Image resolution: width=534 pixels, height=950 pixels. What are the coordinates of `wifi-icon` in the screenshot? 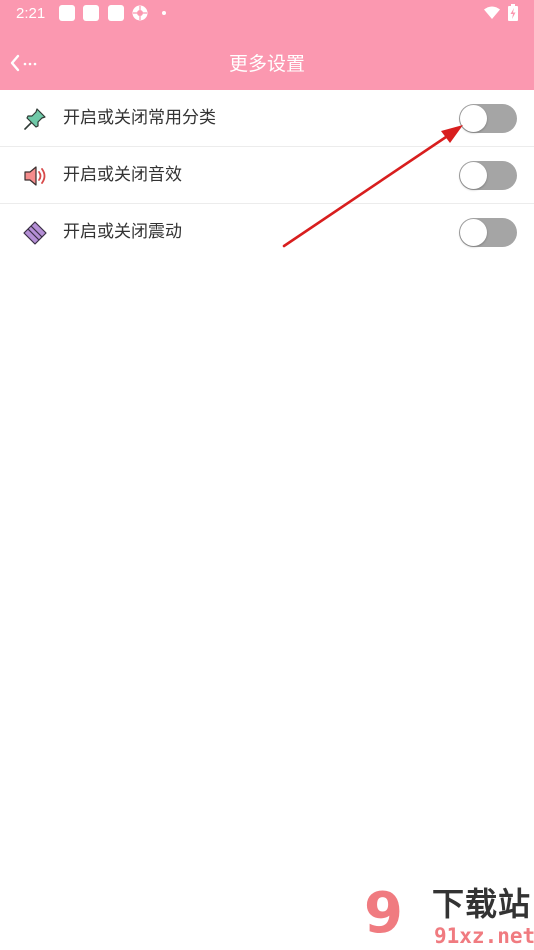 It's located at (492, 12).